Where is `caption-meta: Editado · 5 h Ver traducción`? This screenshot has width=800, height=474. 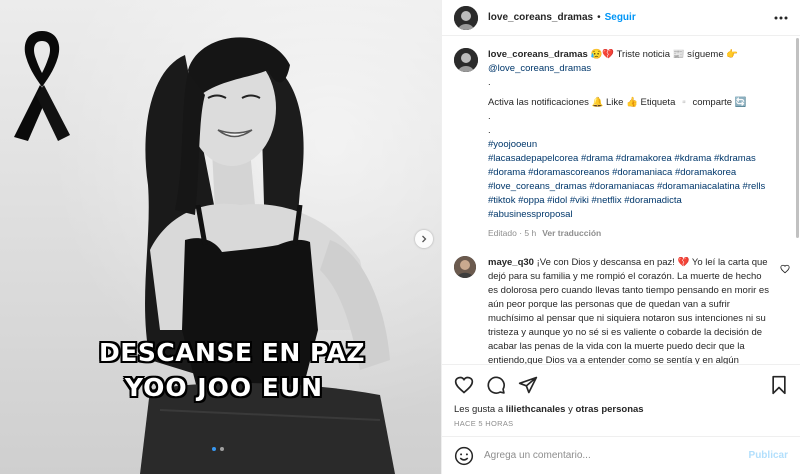
caption-meta: Editado · 5 h Ver traducción is located at coordinates (638, 233).